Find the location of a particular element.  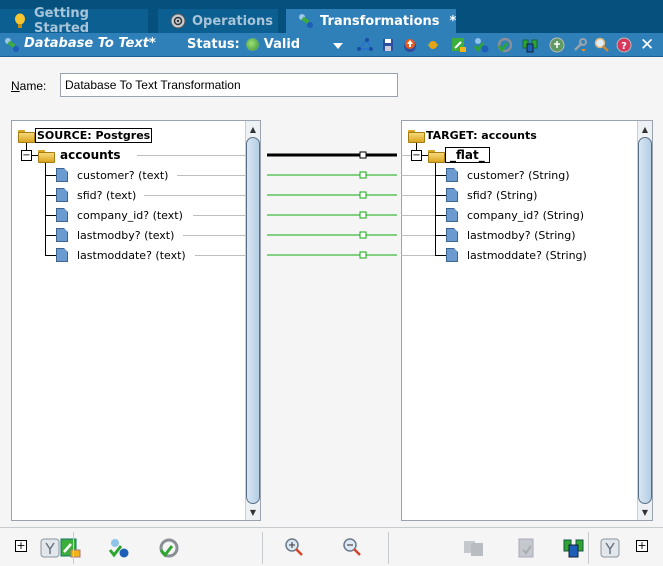

source-scrollbar: ▲ ▼ is located at coordinates (252, 320).